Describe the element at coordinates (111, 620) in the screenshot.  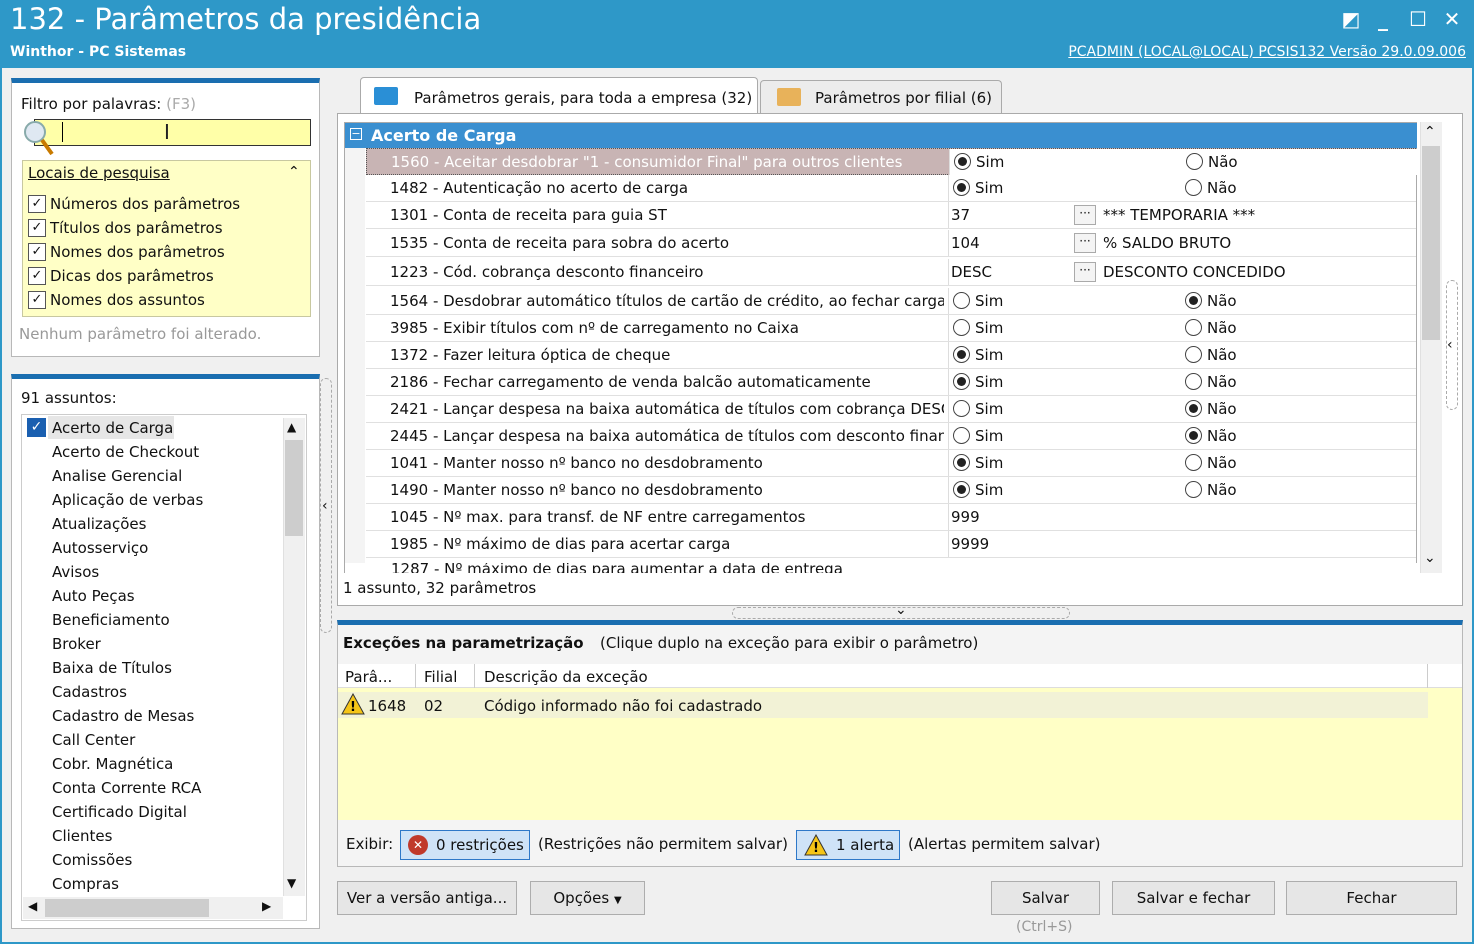
I see `subject-item: Beneficiamento` at that location.